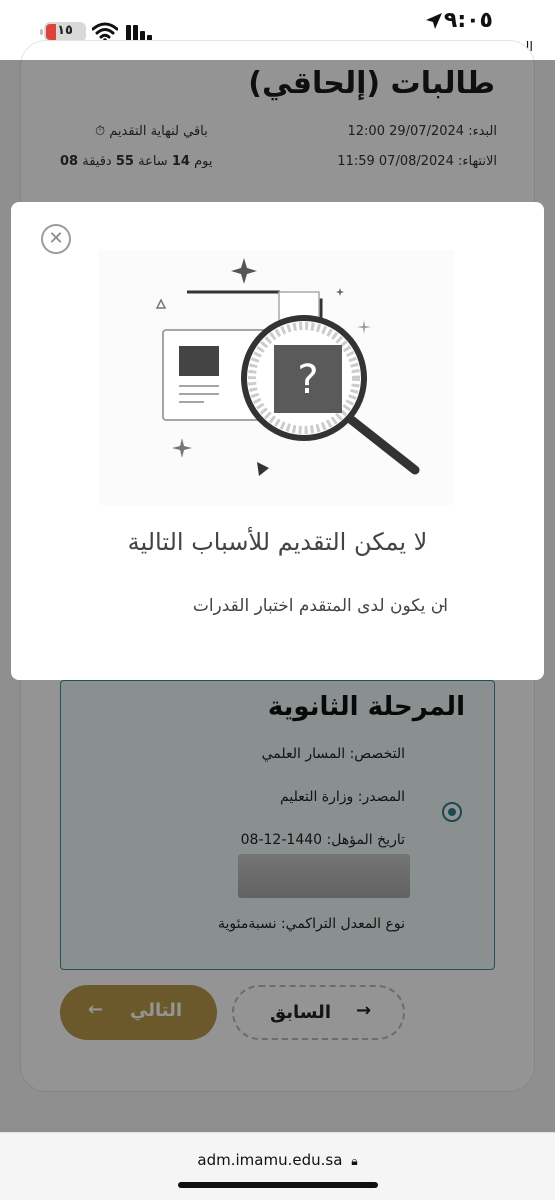 The height and width of the screenshot is (1200, 555). Describe the element at coordinates (105, 32) in the screenshot. I see `wifi-icon` at that location.